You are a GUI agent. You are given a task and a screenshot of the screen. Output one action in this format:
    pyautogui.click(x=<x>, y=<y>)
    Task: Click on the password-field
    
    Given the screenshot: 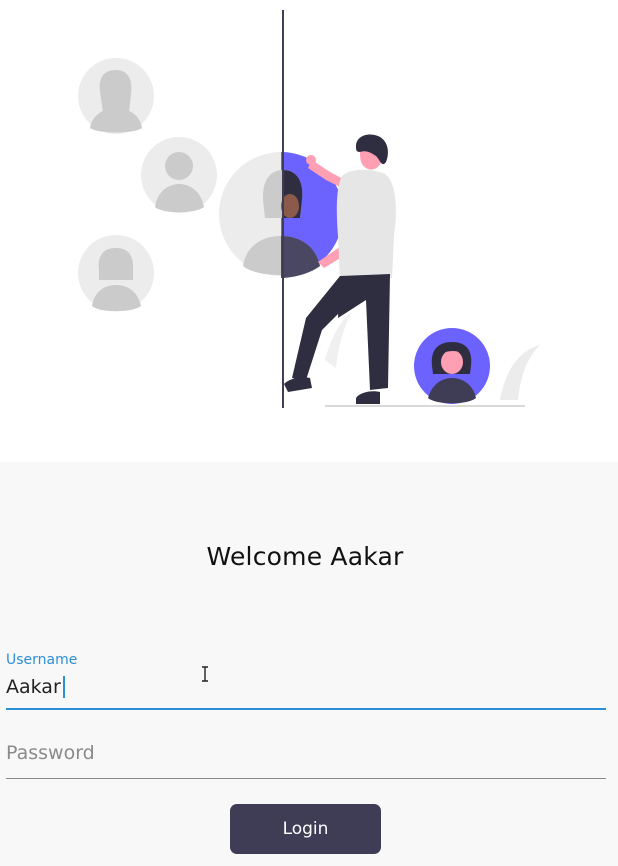 What is the action you would take?
    pyautogui.click(x=306, y=751)
    